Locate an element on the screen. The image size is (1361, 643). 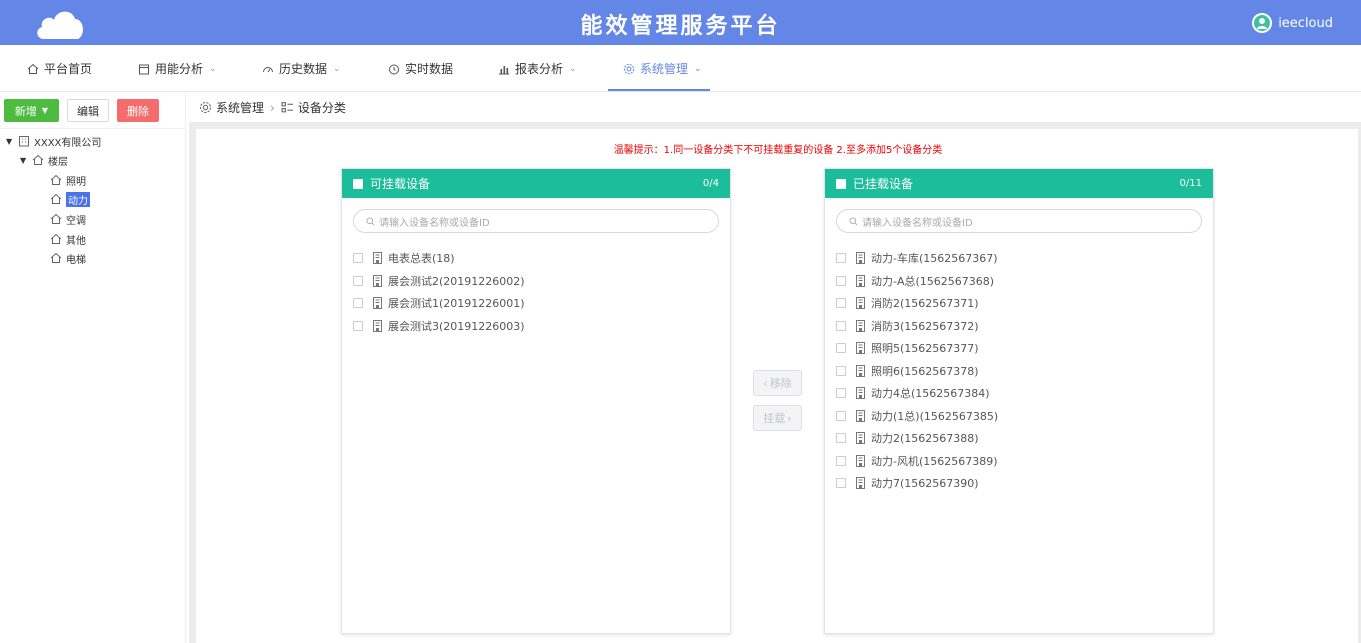
bar-chart-icon is located at coordinates (504, 69).